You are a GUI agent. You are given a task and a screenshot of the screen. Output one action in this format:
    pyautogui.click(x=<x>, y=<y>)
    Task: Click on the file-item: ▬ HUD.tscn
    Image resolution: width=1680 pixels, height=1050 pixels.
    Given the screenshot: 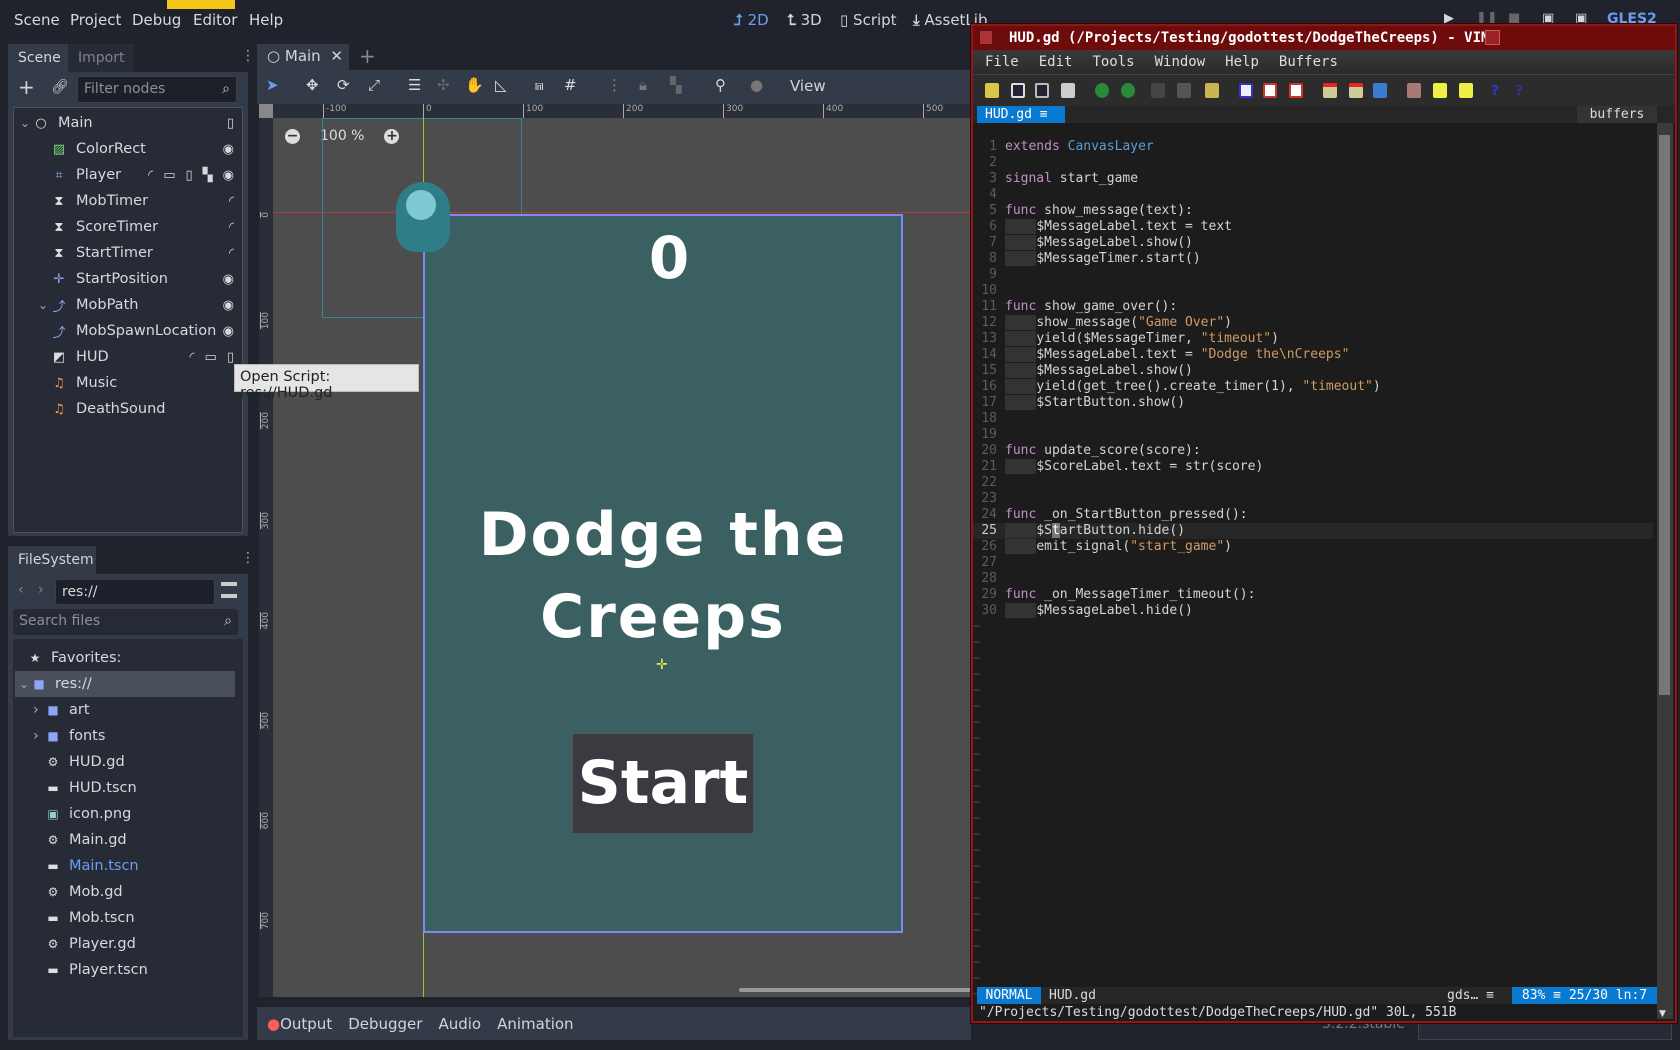 What is the action you would take?
    pyautogui.click(x=133, y=788)
    